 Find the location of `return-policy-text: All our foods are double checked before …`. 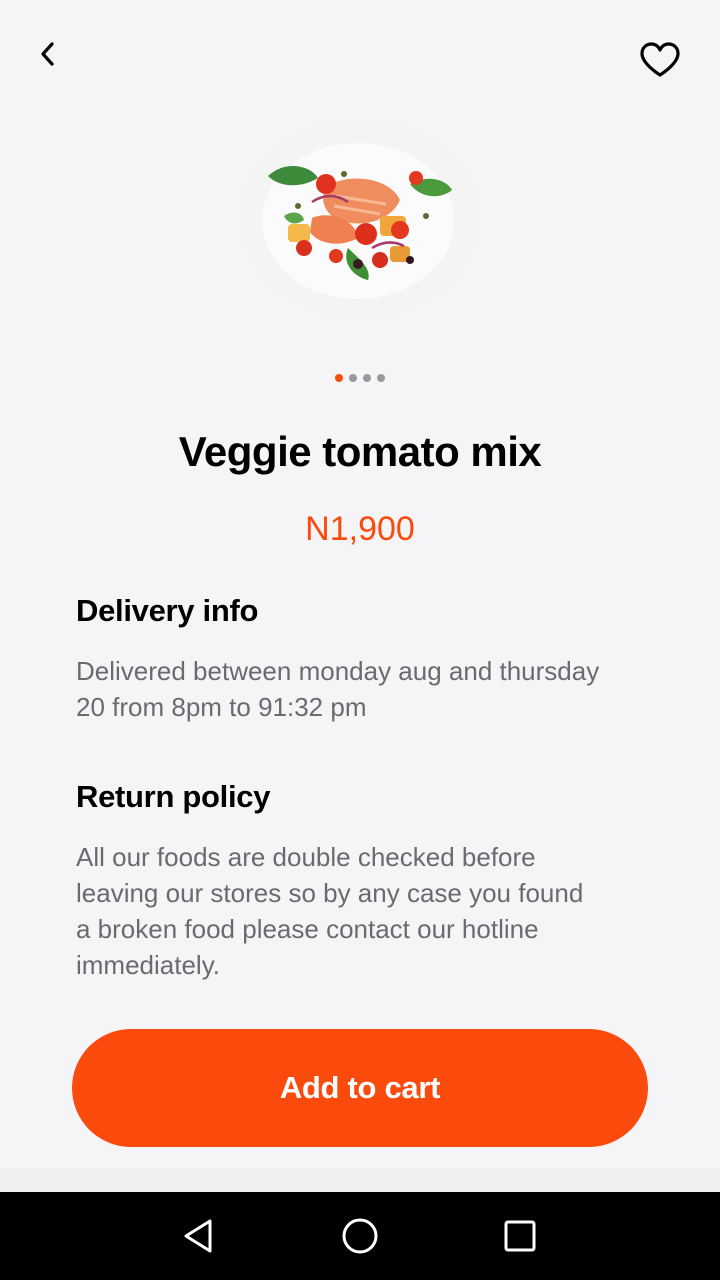

return-policy-text: All our foods are double checked before … is located at coordinates (366, 911).